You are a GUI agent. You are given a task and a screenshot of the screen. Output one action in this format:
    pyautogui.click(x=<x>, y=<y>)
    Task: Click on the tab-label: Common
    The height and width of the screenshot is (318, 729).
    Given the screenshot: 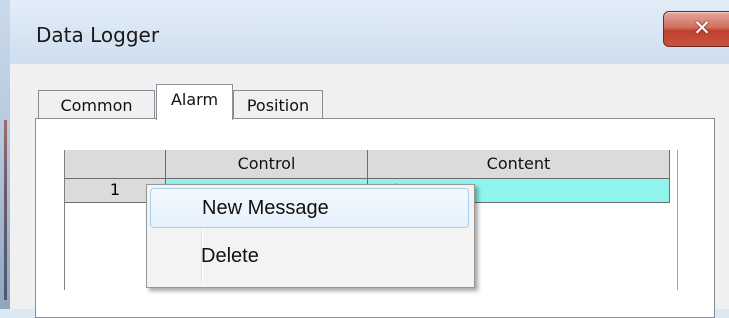 What is the action you would take?
    pyautogui.click(x=96, y=105)
    